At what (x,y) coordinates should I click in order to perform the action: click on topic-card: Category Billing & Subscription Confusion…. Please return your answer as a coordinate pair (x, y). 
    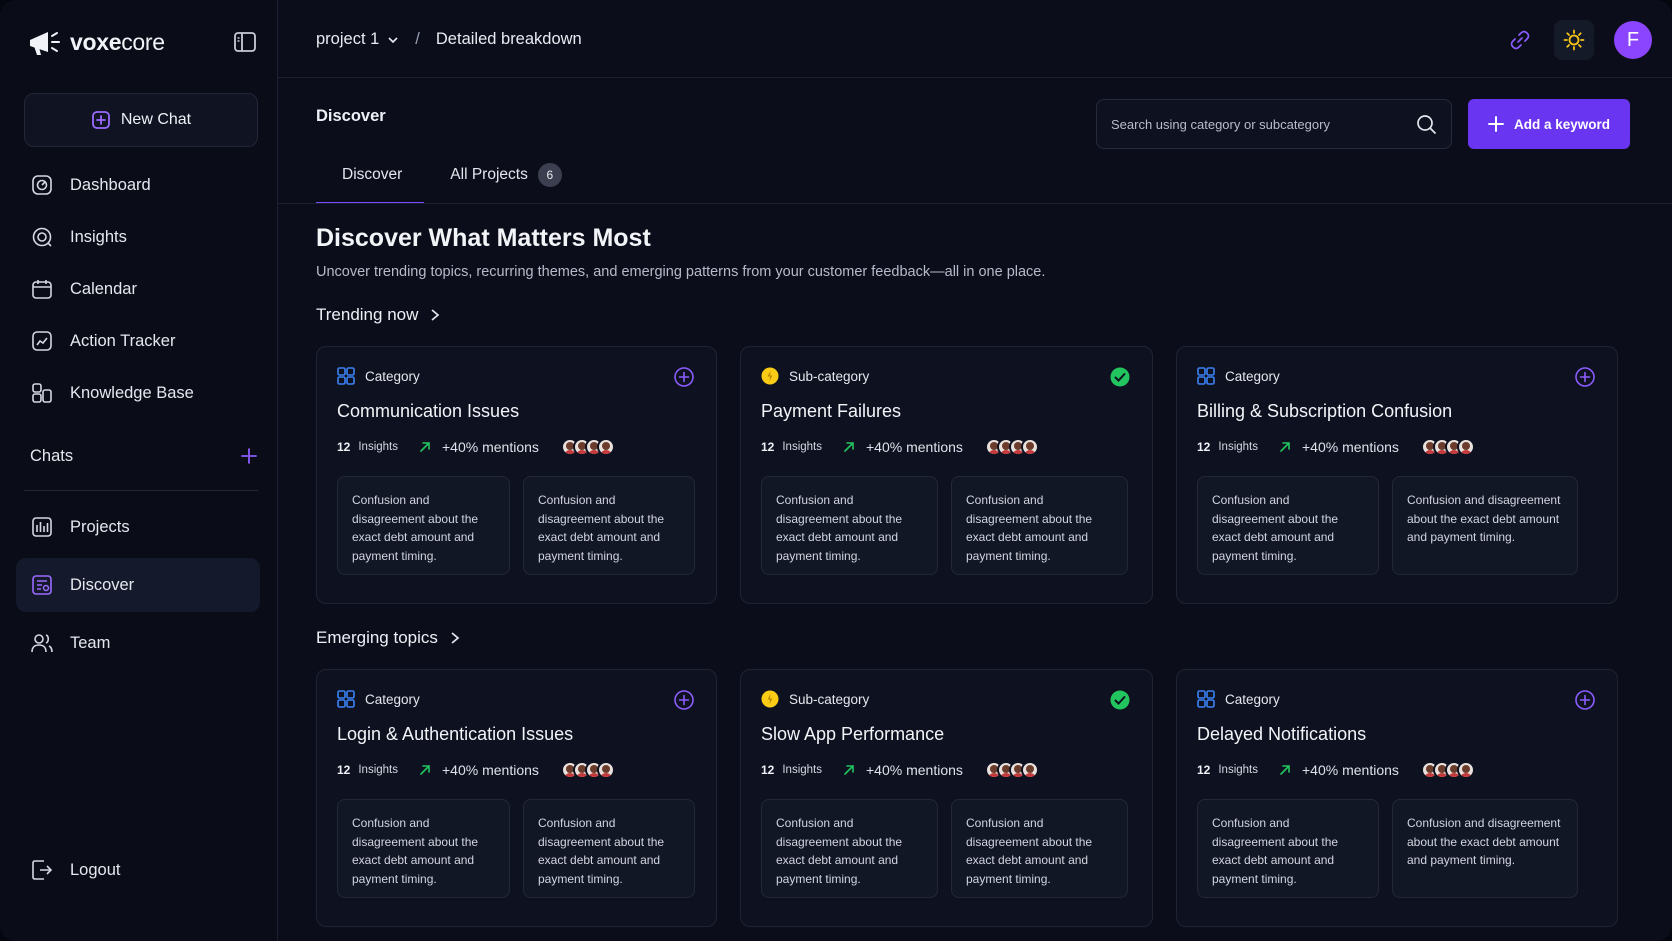
    Looking at the image, I should click on (1397, 475).